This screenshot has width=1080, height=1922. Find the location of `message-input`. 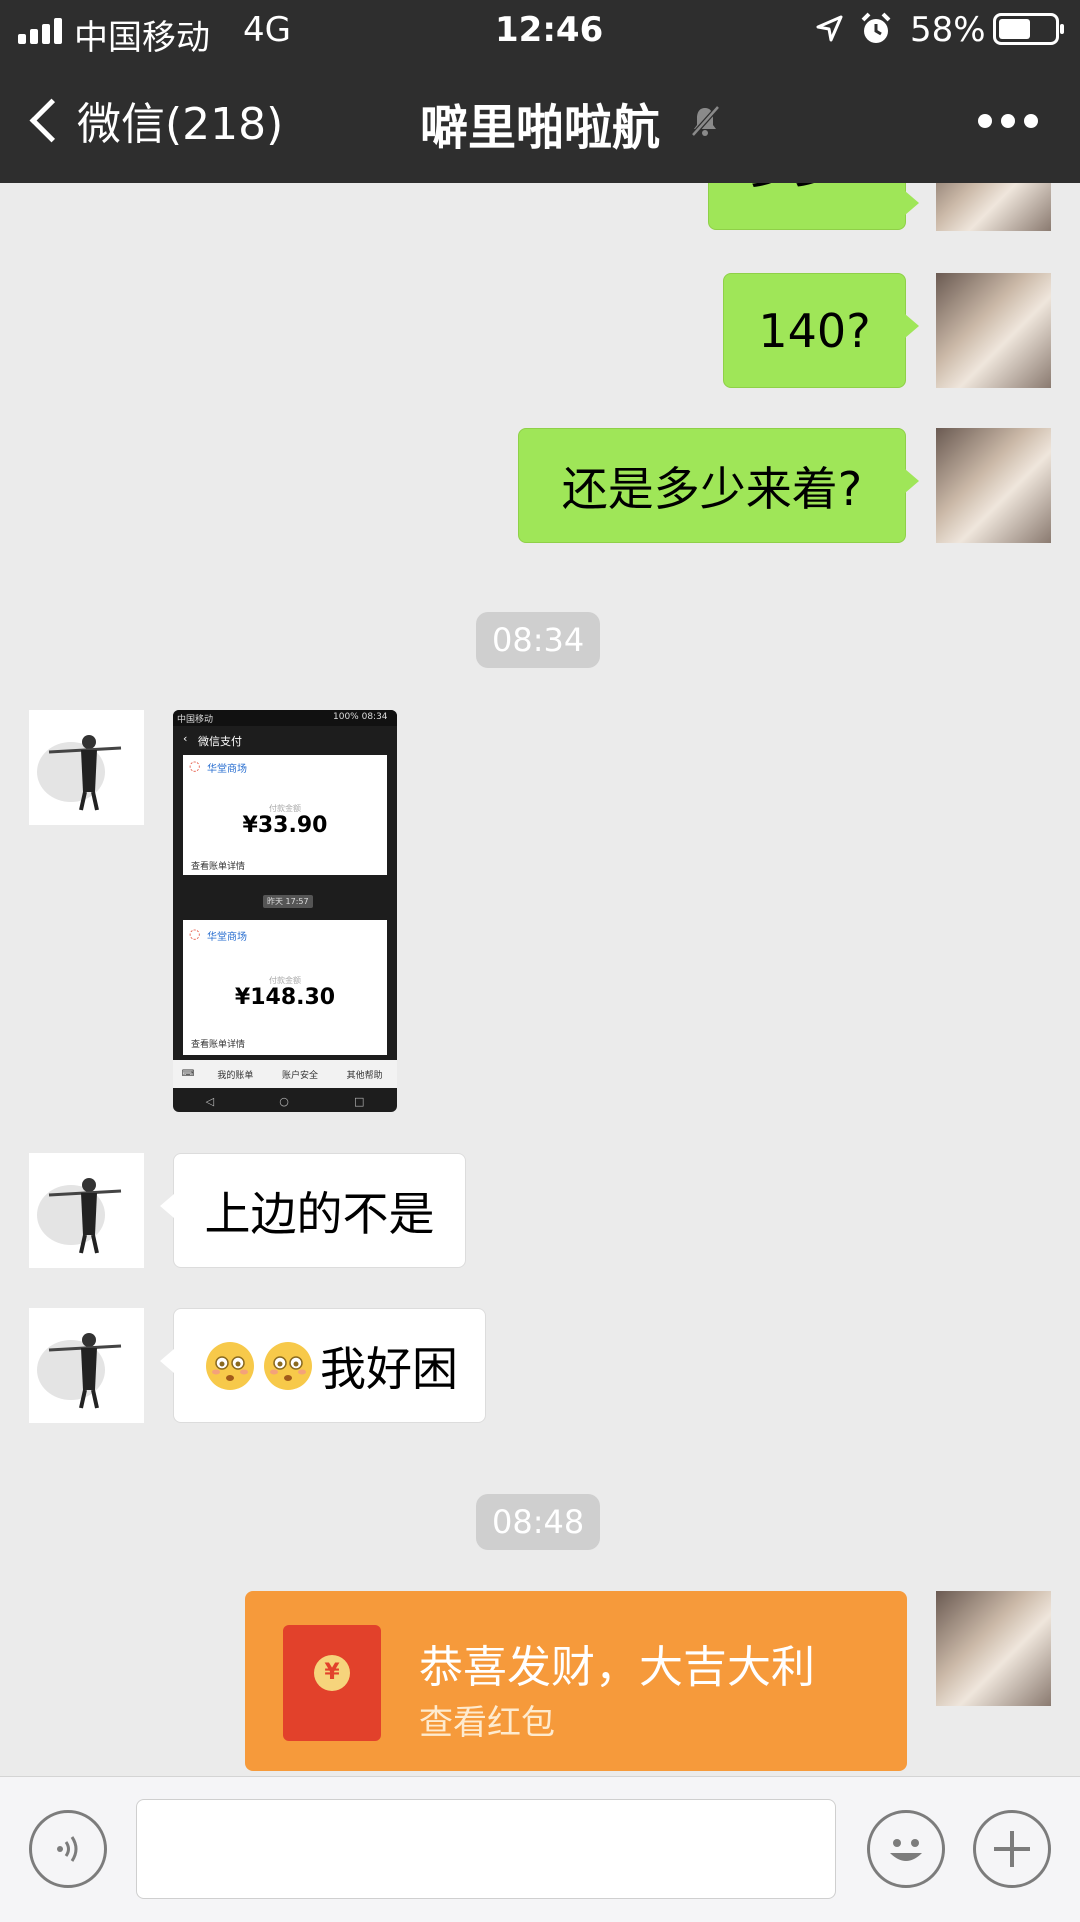

message-input is located at coordinates (486, 1849).